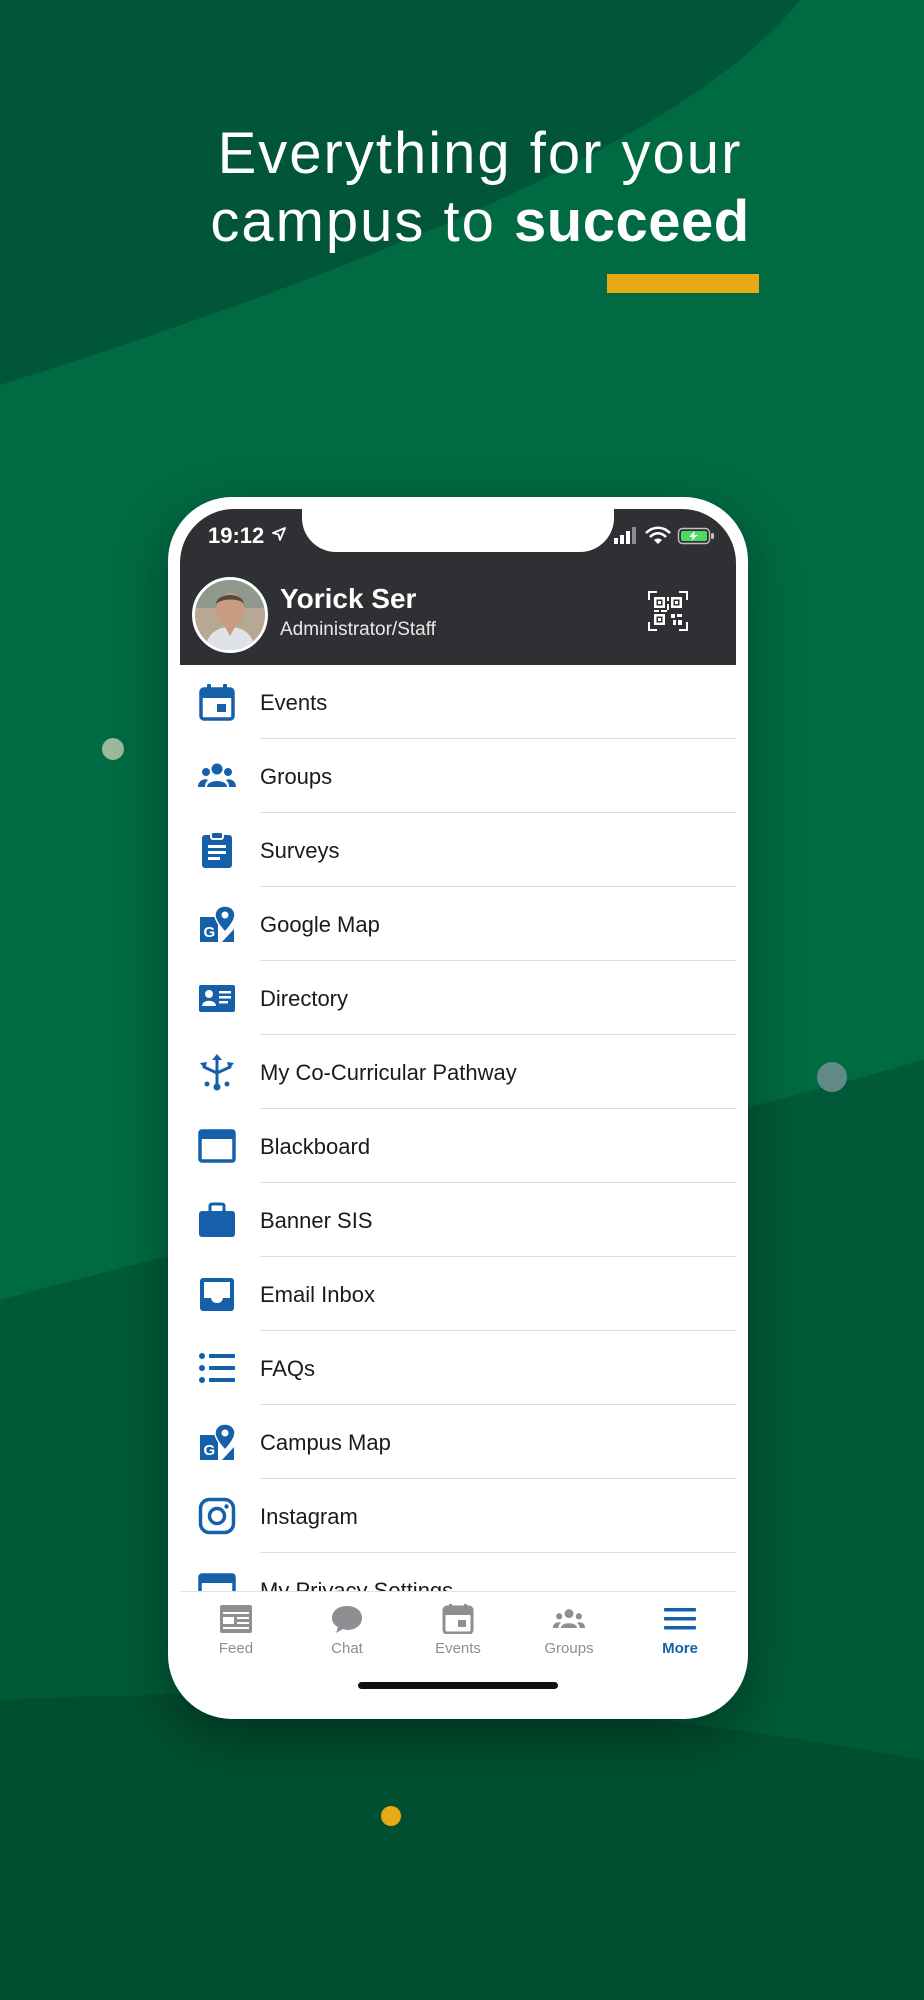 The height and width of the screenshot is (2000, 924). I want to click on tab-label: Groups, so click(569, 1648).